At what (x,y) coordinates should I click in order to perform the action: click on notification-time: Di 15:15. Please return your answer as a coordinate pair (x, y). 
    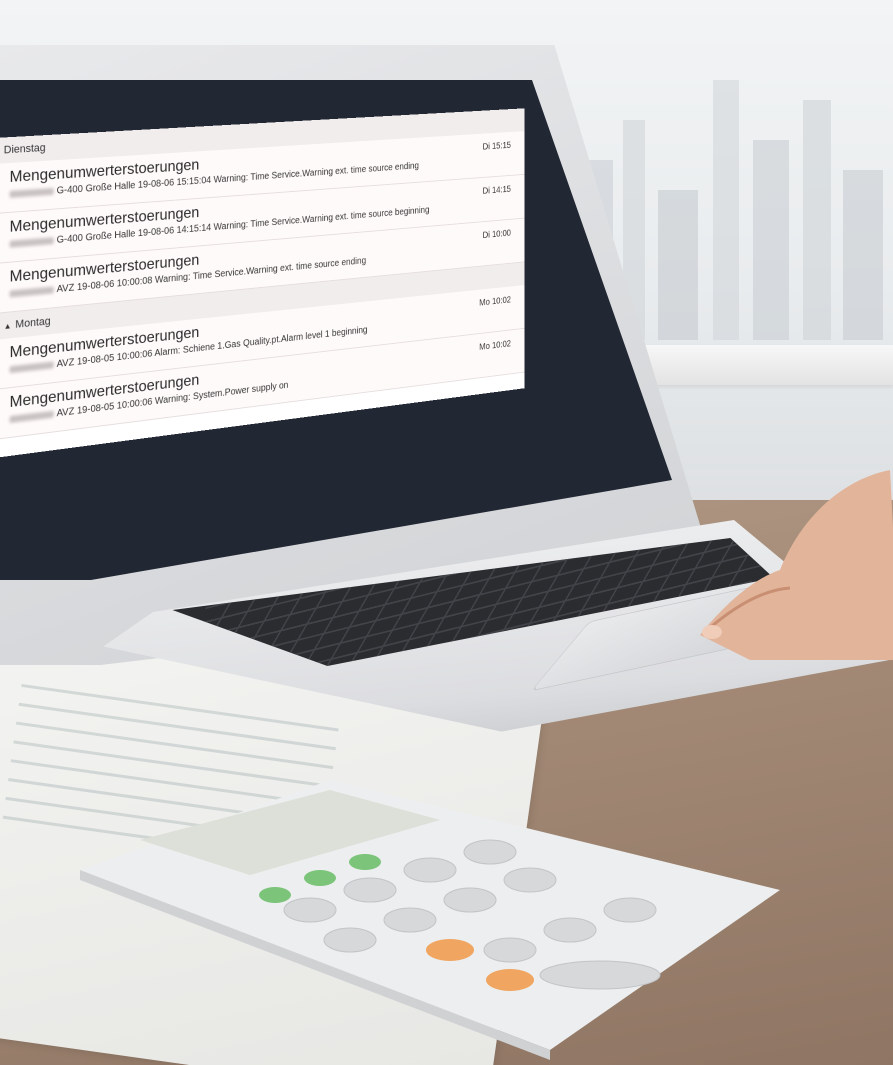
    Looking at the image, I should click on (496, 146).